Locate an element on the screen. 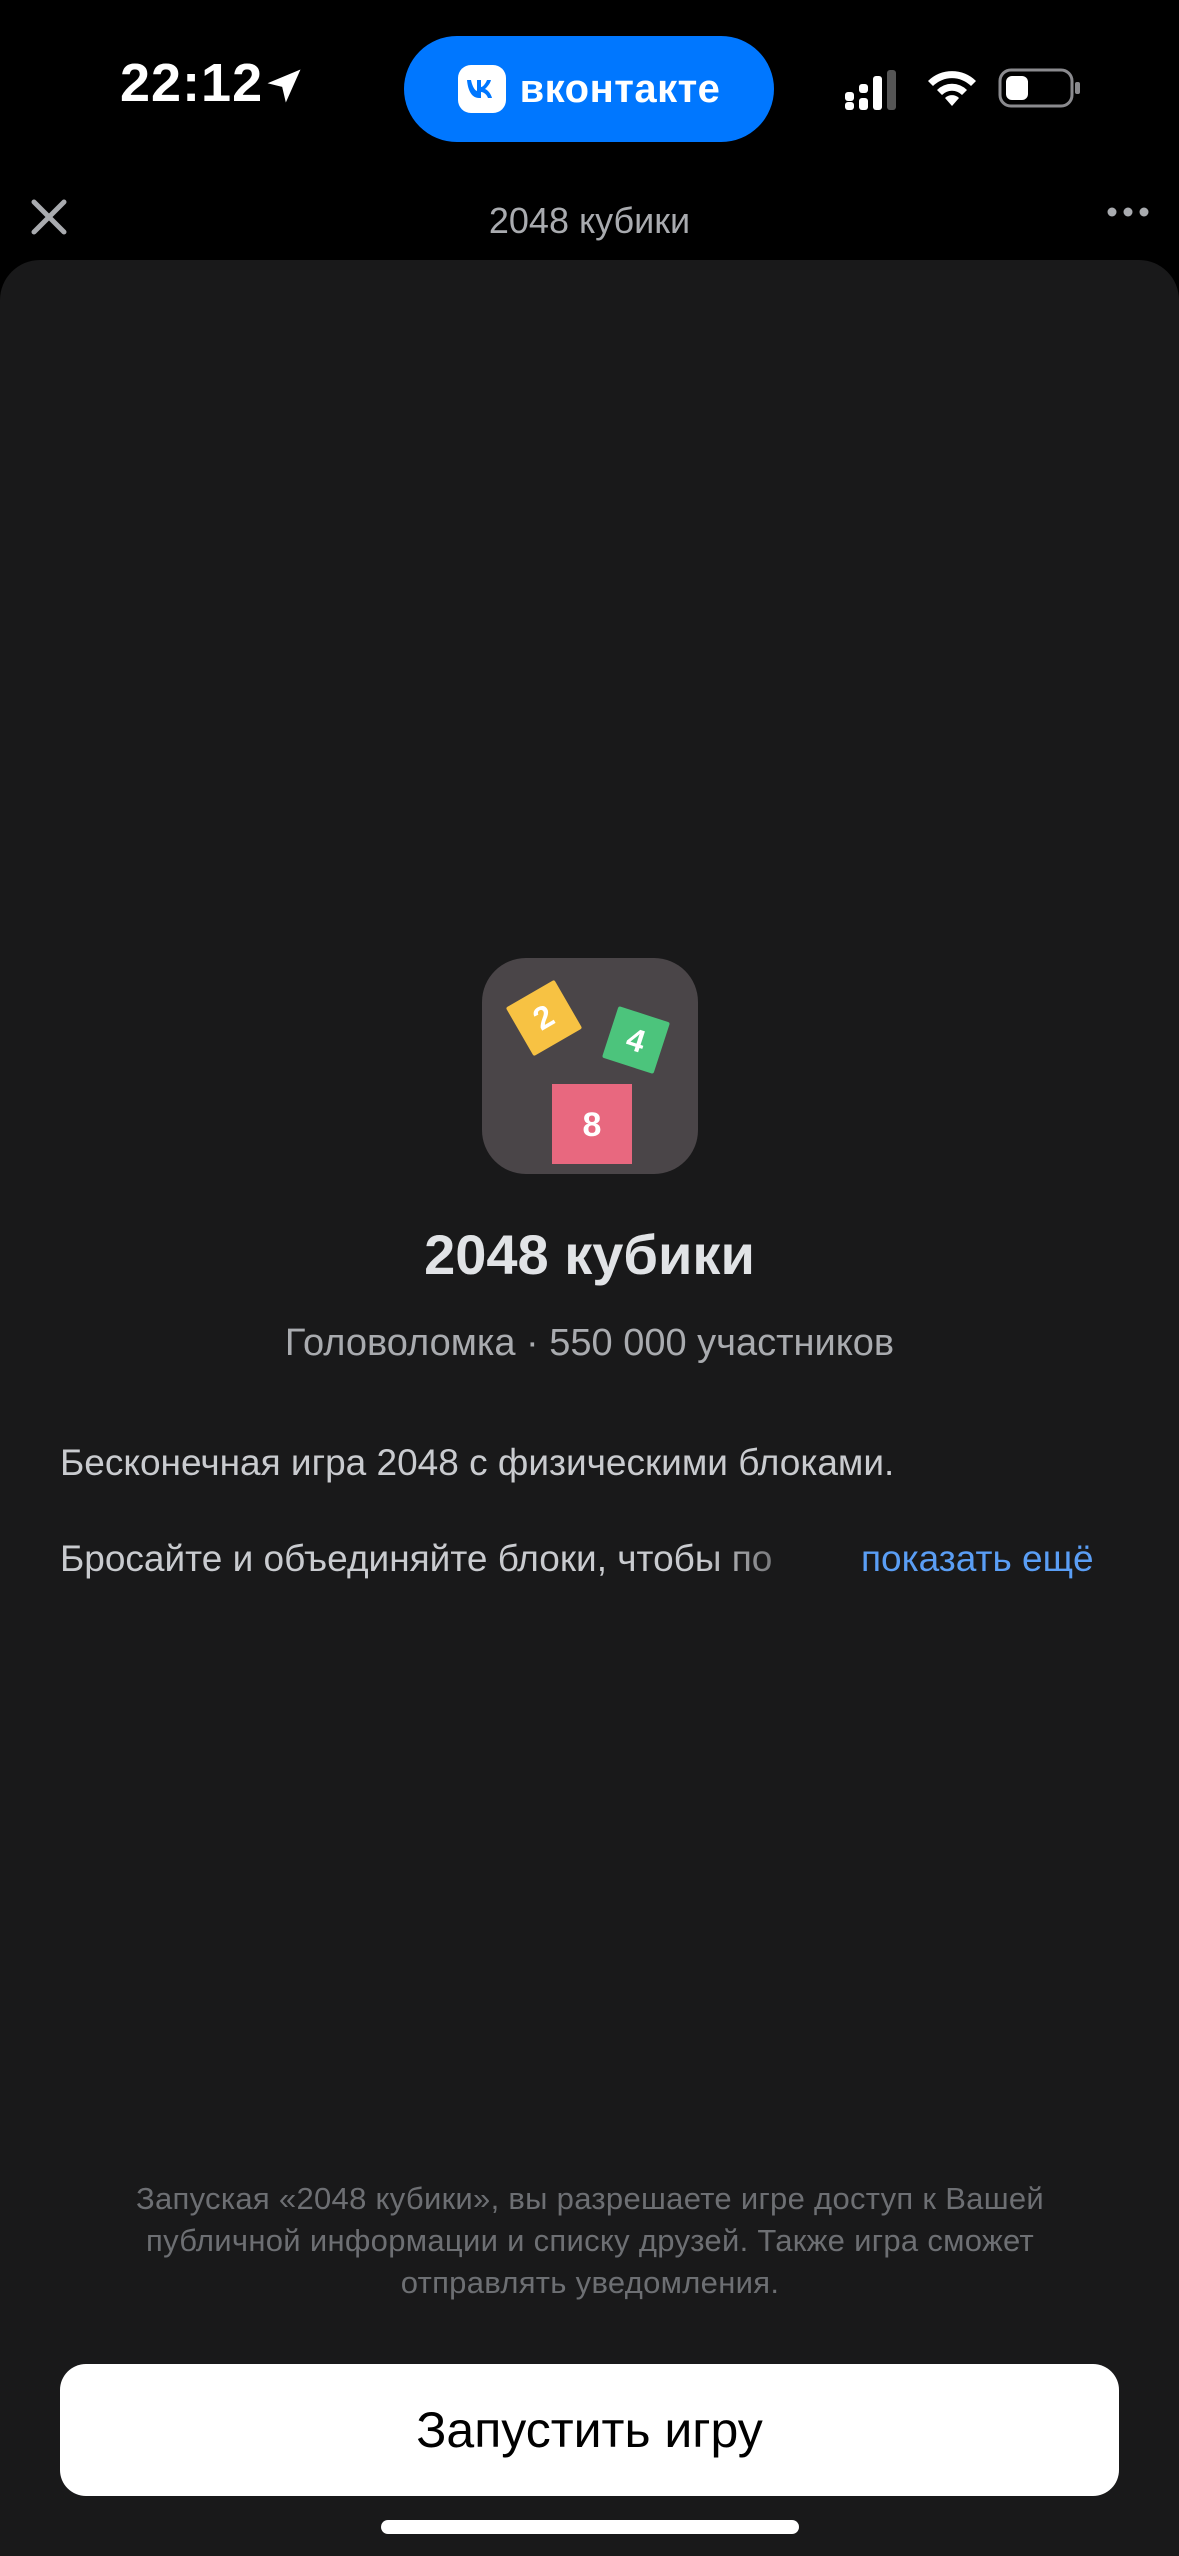  vk-pill-label: вконтакте is located at coordinates (620, 88).